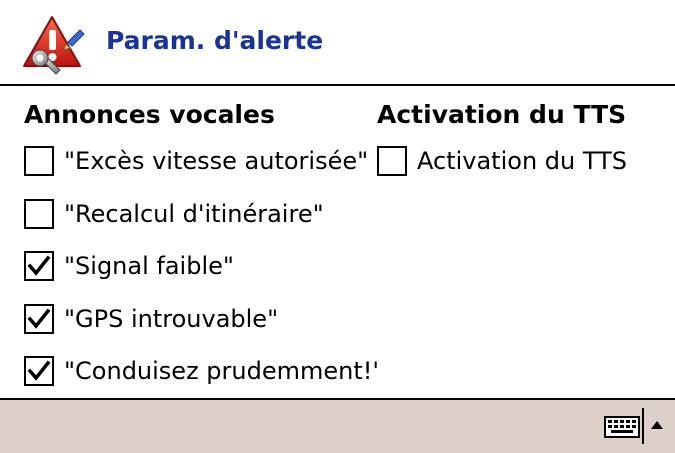  I want to click on tts-activation-heading: Activation du TTS, so click(502, 114).